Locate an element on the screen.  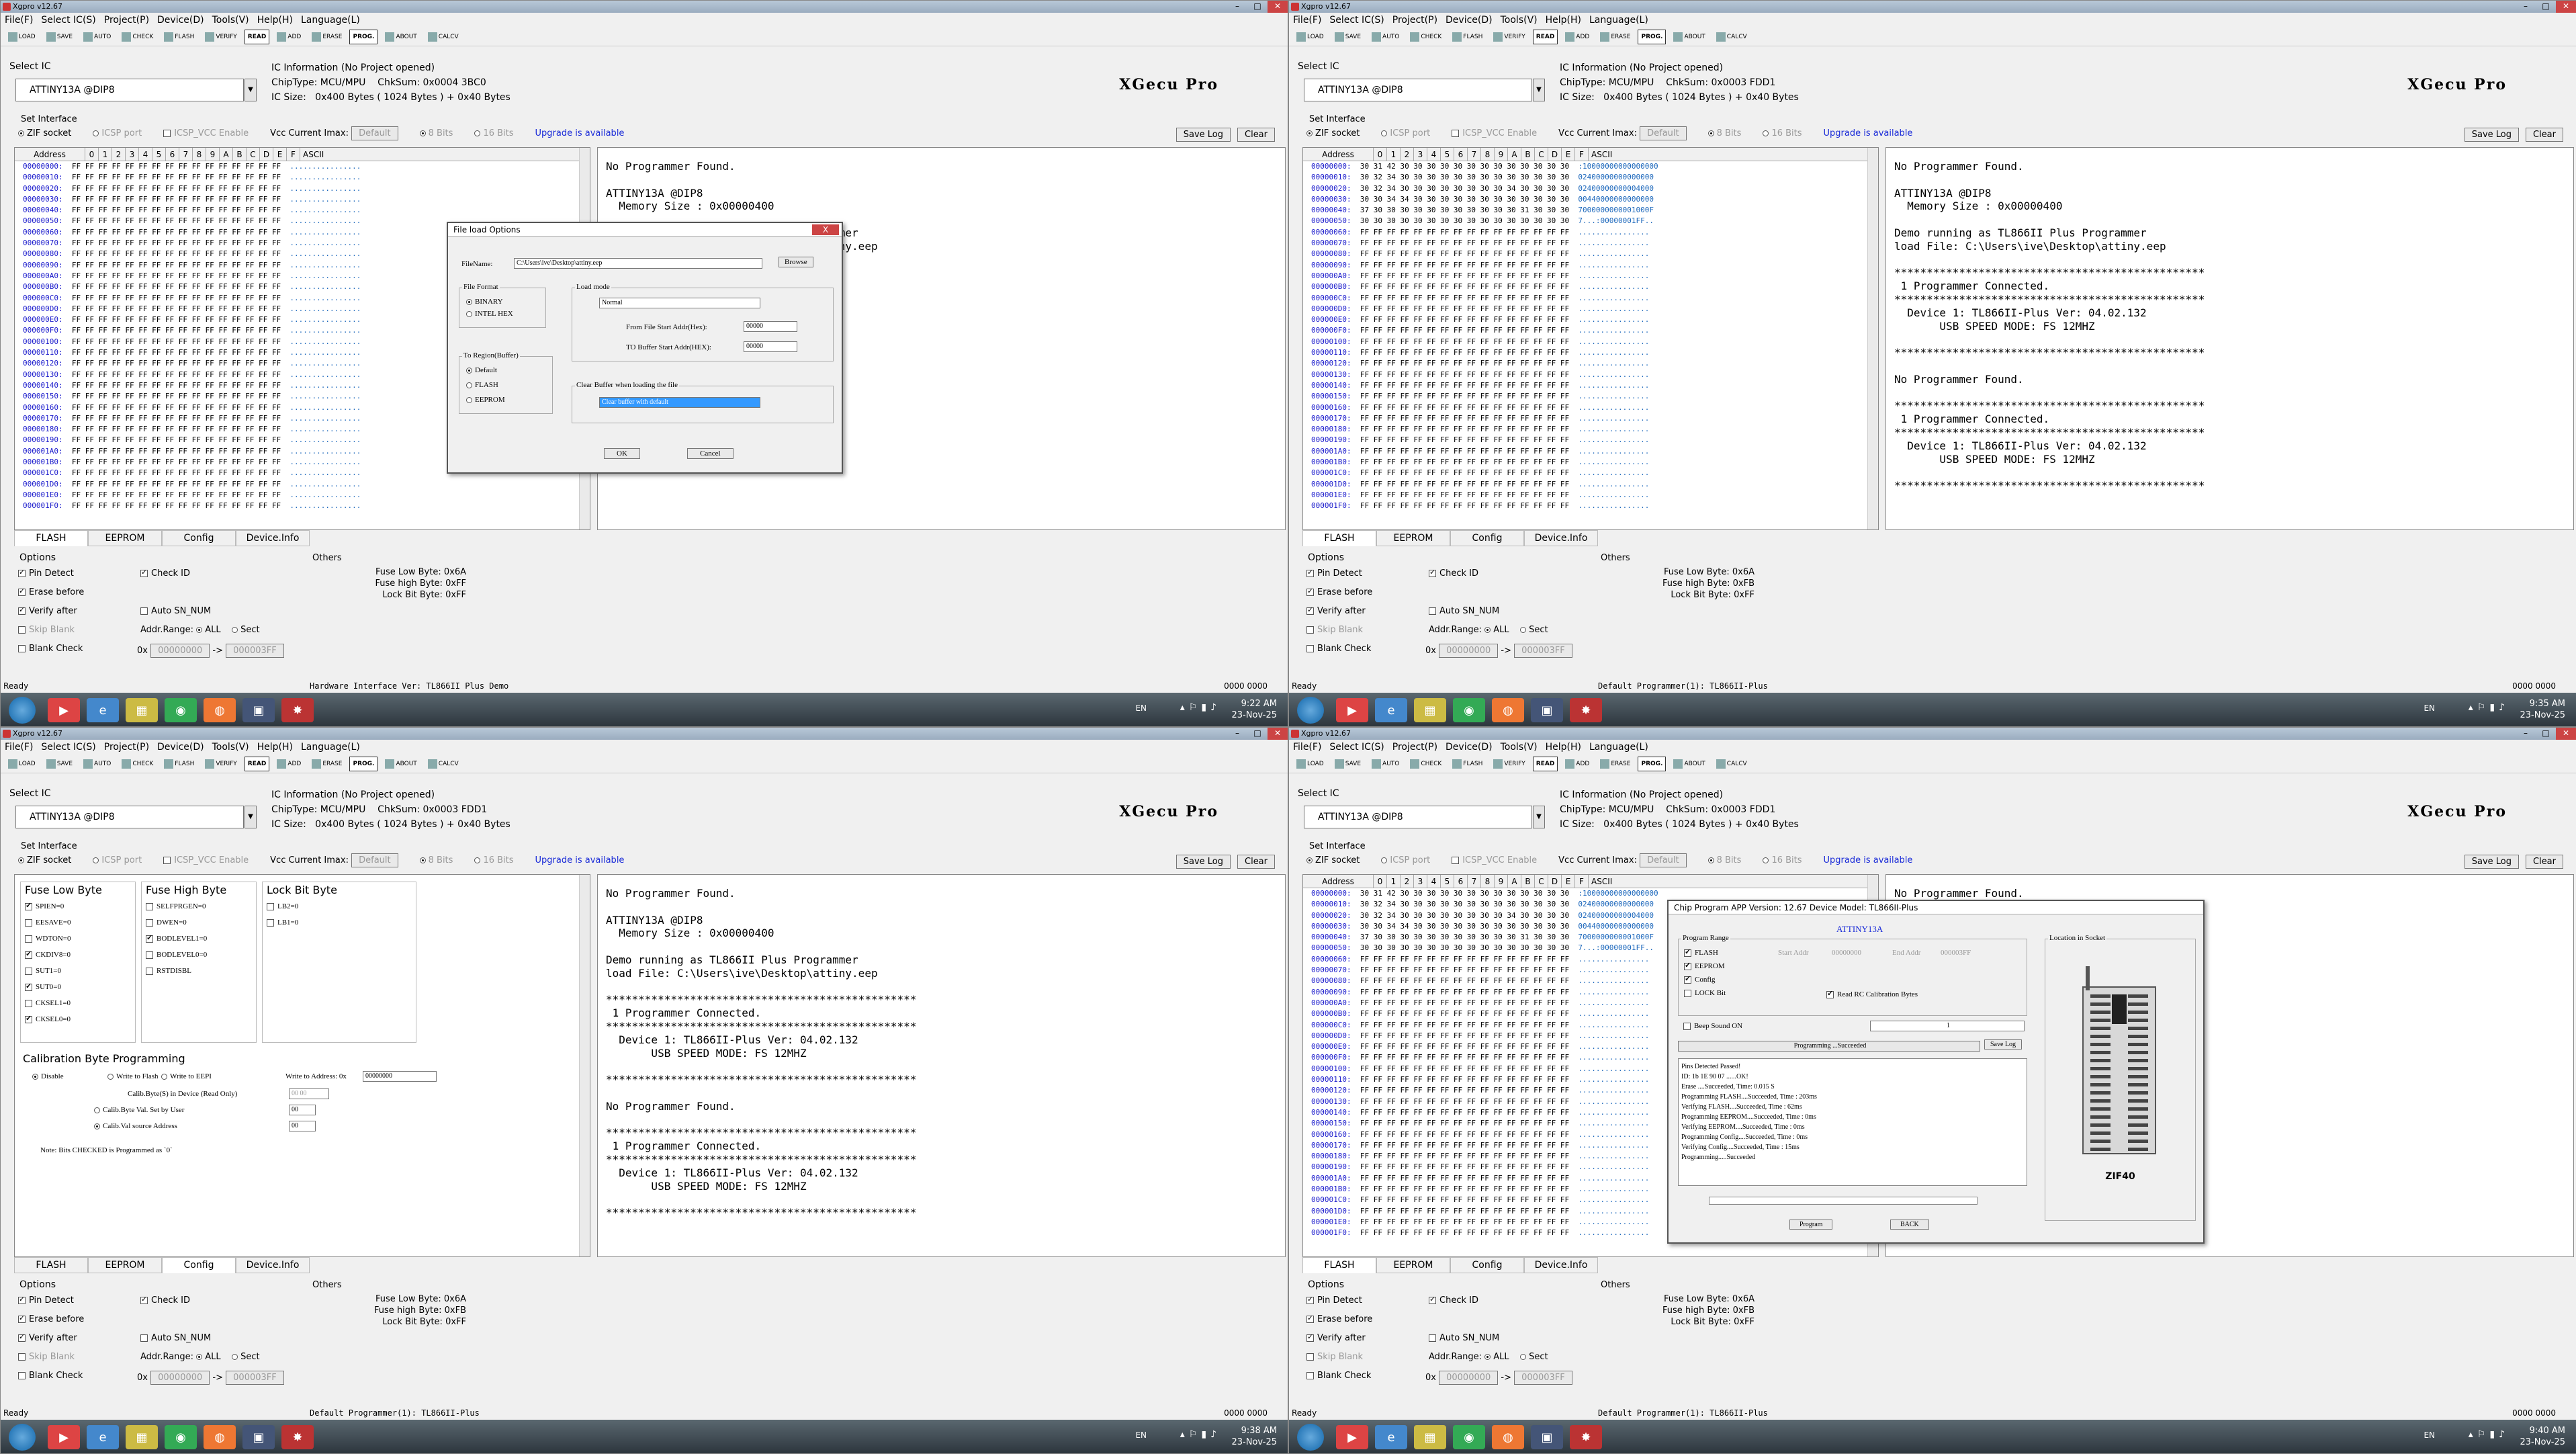
load-mode-select: Normal is located at coordinates (680, 303).